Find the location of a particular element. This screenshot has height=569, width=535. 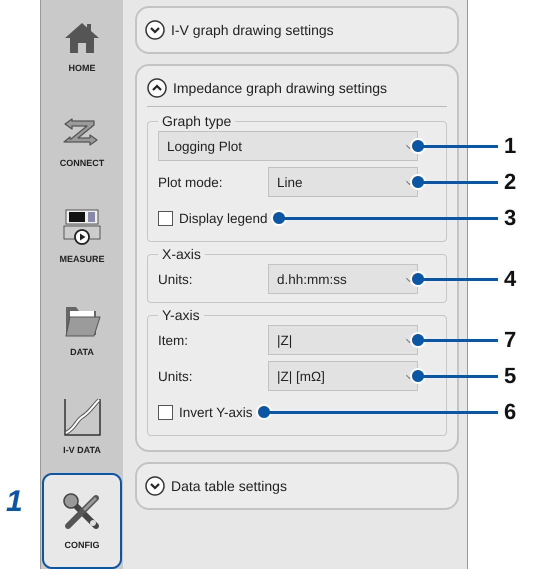

curve-chart-icon is located at coordinates (82, 416).